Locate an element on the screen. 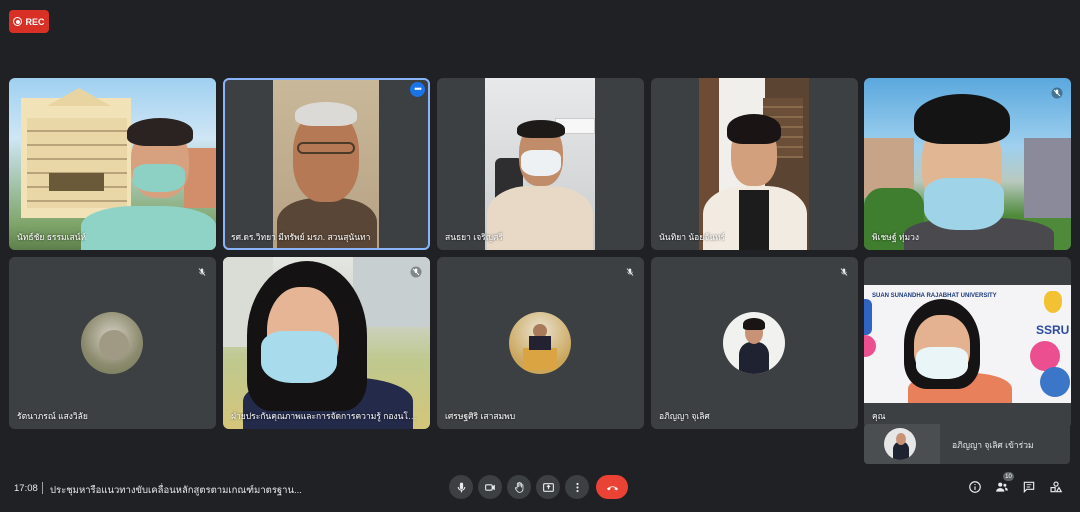  participant-name: นันทิยา น้อยจันทร์ is located at coordinates (692, 237).